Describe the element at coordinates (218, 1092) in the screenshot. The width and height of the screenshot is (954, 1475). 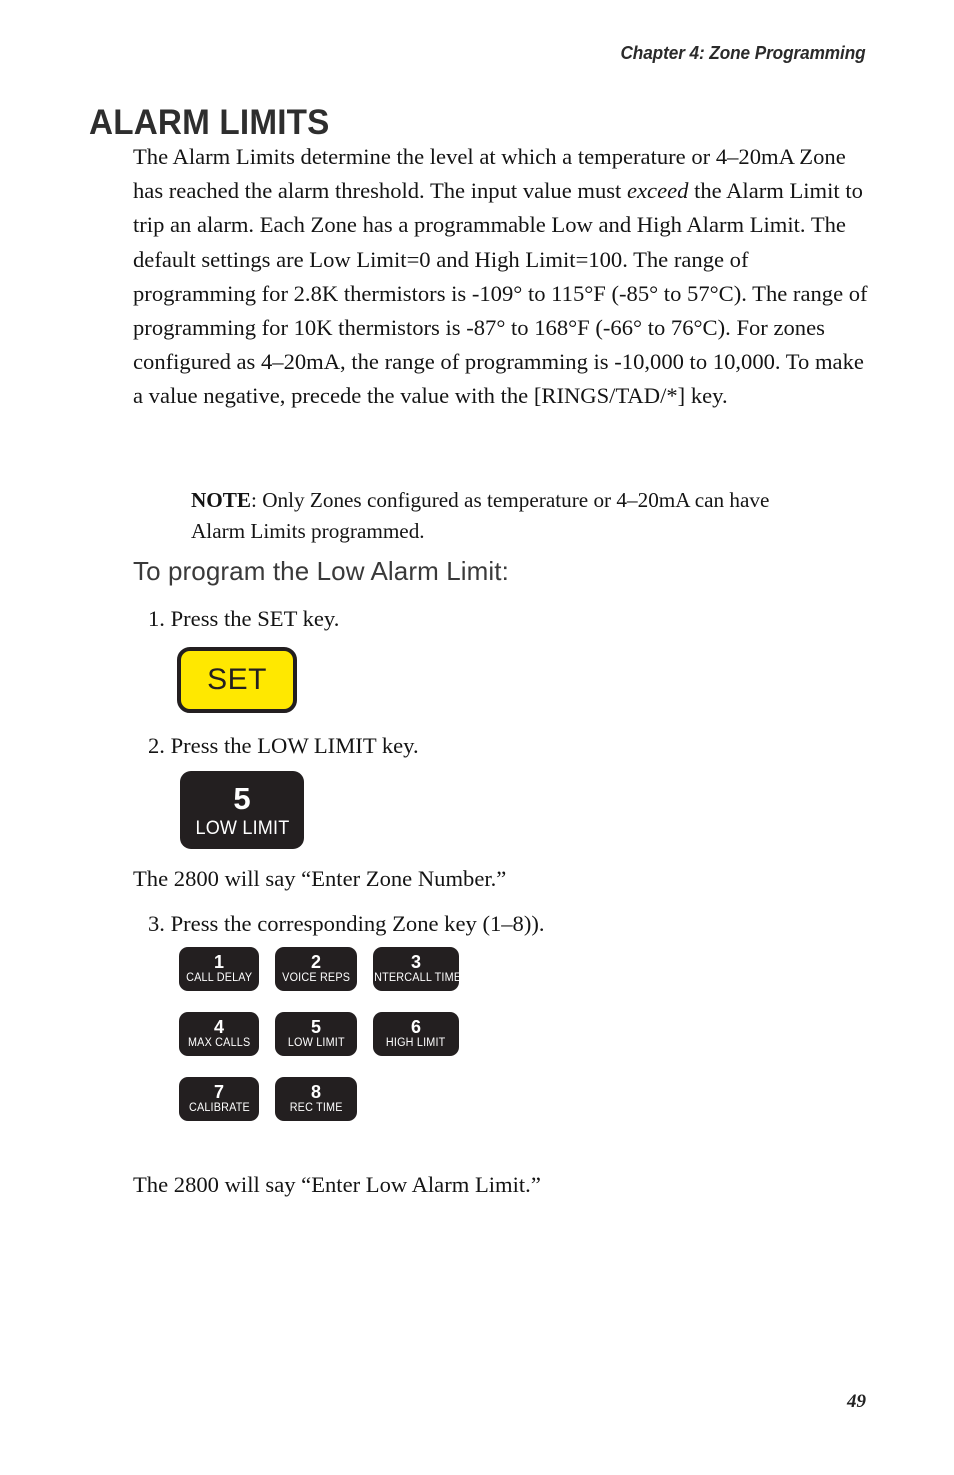
I see `keypad-key-7-number: 7` at that location.